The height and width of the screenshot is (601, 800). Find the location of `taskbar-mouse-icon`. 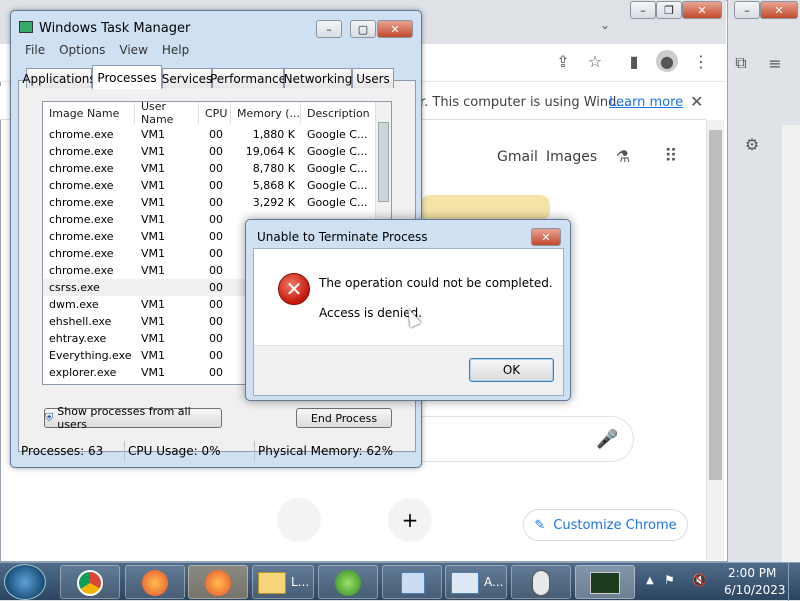

taskbar-mouse-icon is located at coordinates (541, 582).